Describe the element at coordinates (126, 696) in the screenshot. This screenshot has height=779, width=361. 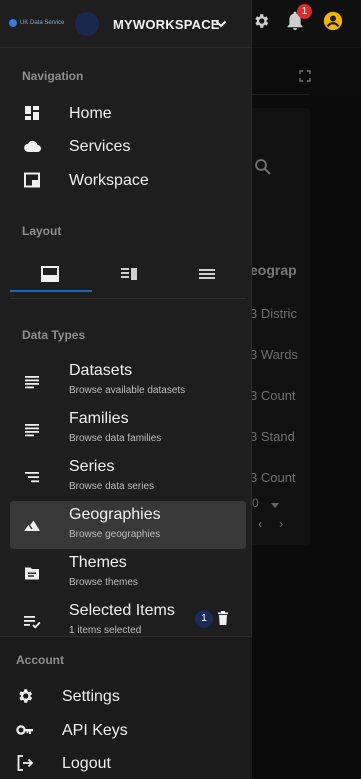
I see `account-item-settings: Settings` at that location.